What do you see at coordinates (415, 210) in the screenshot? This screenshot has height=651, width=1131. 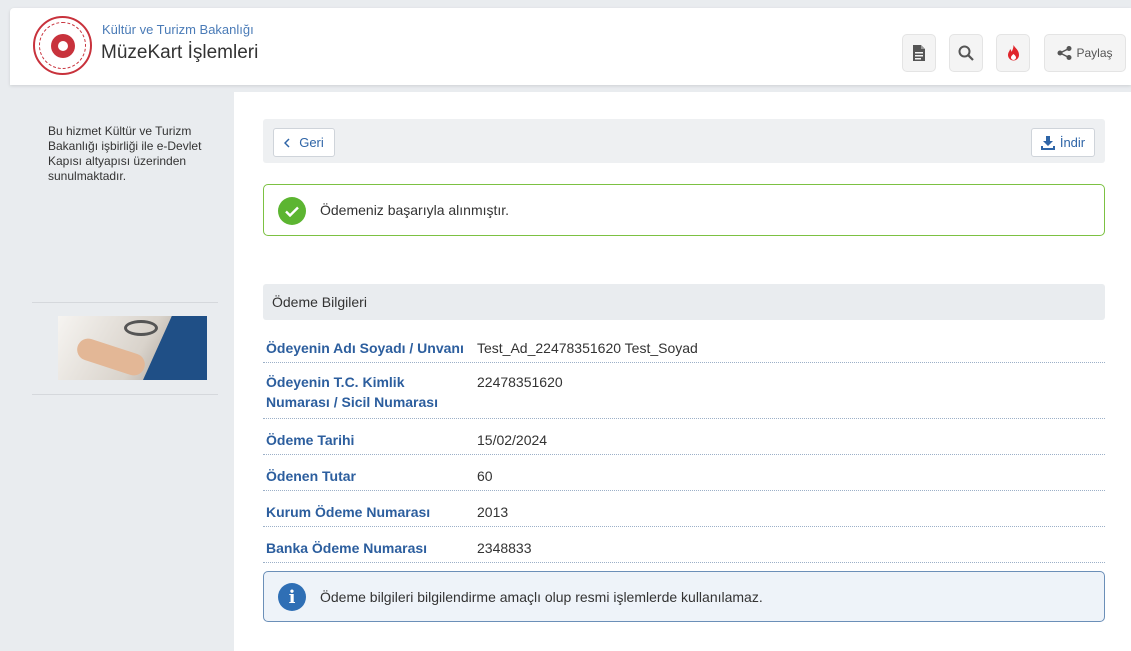 I see `success-message: Ödemeniz başarıyla alınmıştır.` at bounding box center [415, 210].